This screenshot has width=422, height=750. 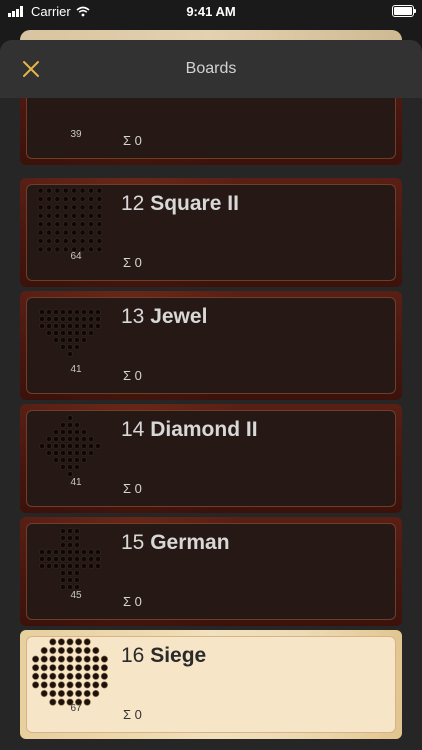 I want to click on board-name: Siege, so click(x=178, y=655).